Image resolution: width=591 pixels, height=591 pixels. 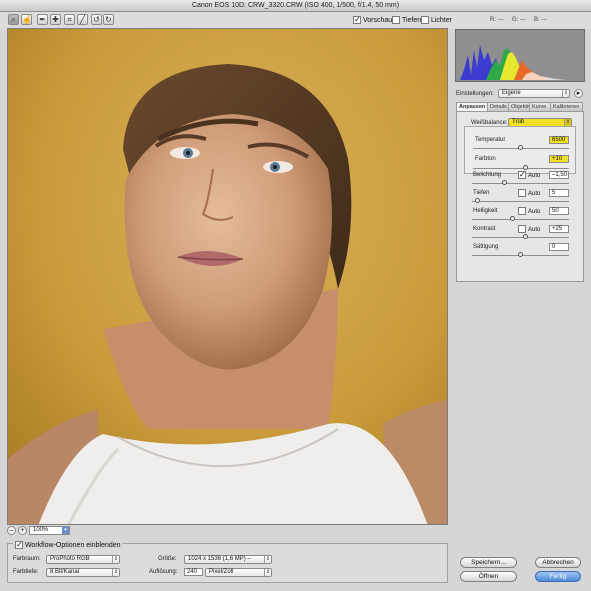 I want to click on white-balance-group: Temperatur 6500 Farbton +10, so click(x=520, y=150).